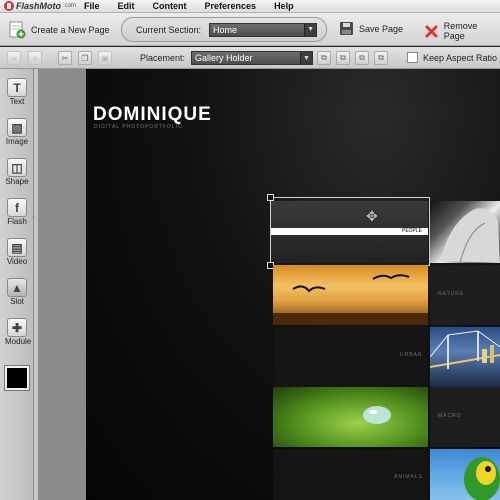 The width and height of the screenshot is (500, 500). I want to click on slot-icon: ▲, so click(17, 287).